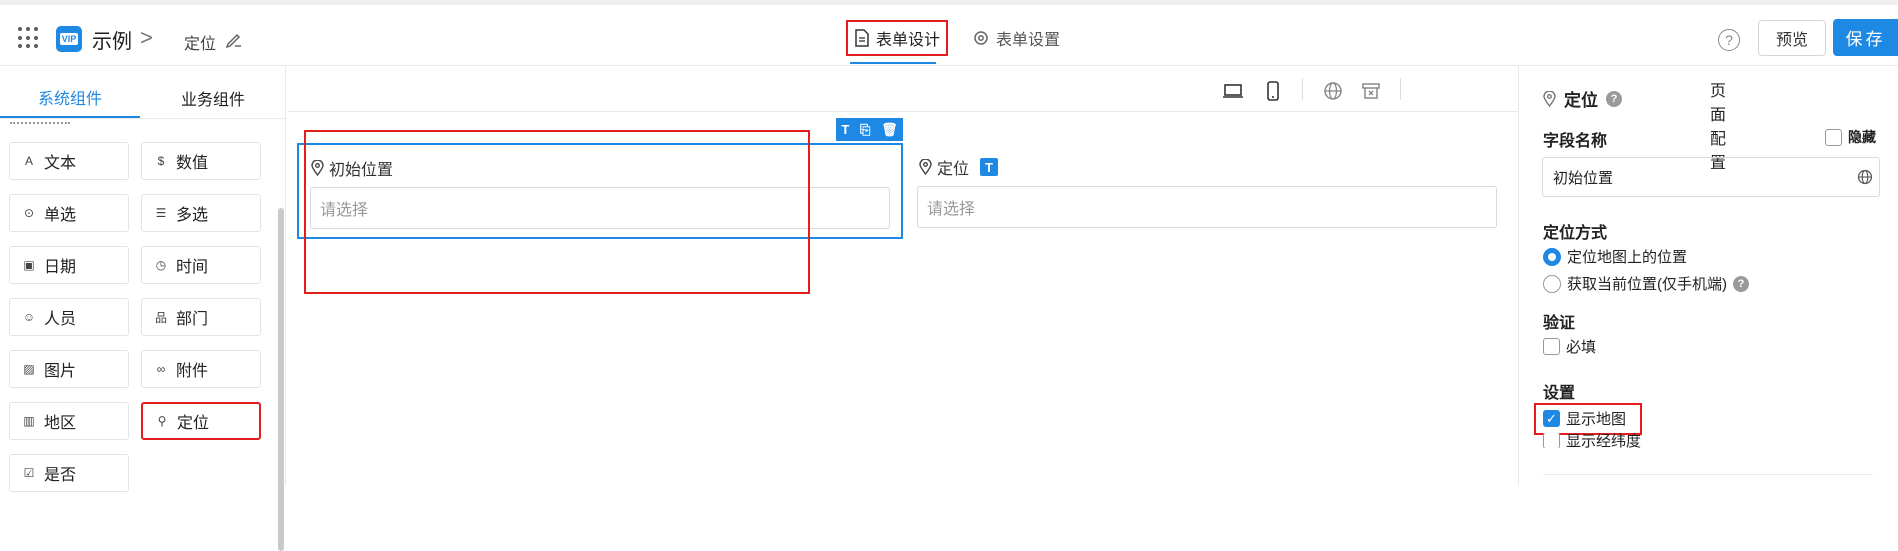 The width and height of the screenshot is (1898, 551). I want to click on section-divider, so click(1708, 474).